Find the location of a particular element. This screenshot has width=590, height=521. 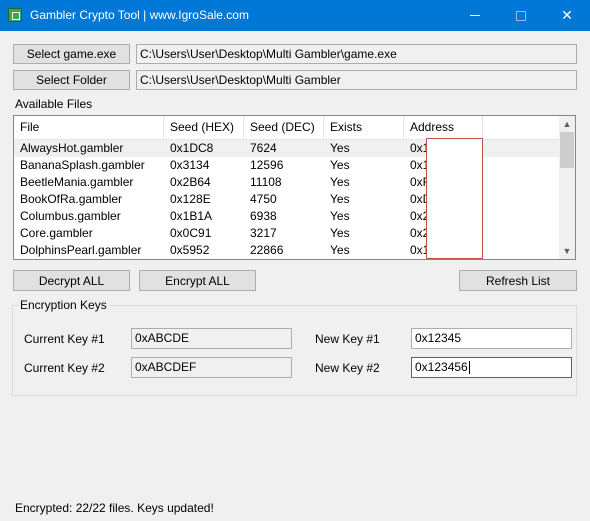

title-bar: Gambler Crypto Tool | www.IgroSale.com ✕ is located at coordinates (295, 15).